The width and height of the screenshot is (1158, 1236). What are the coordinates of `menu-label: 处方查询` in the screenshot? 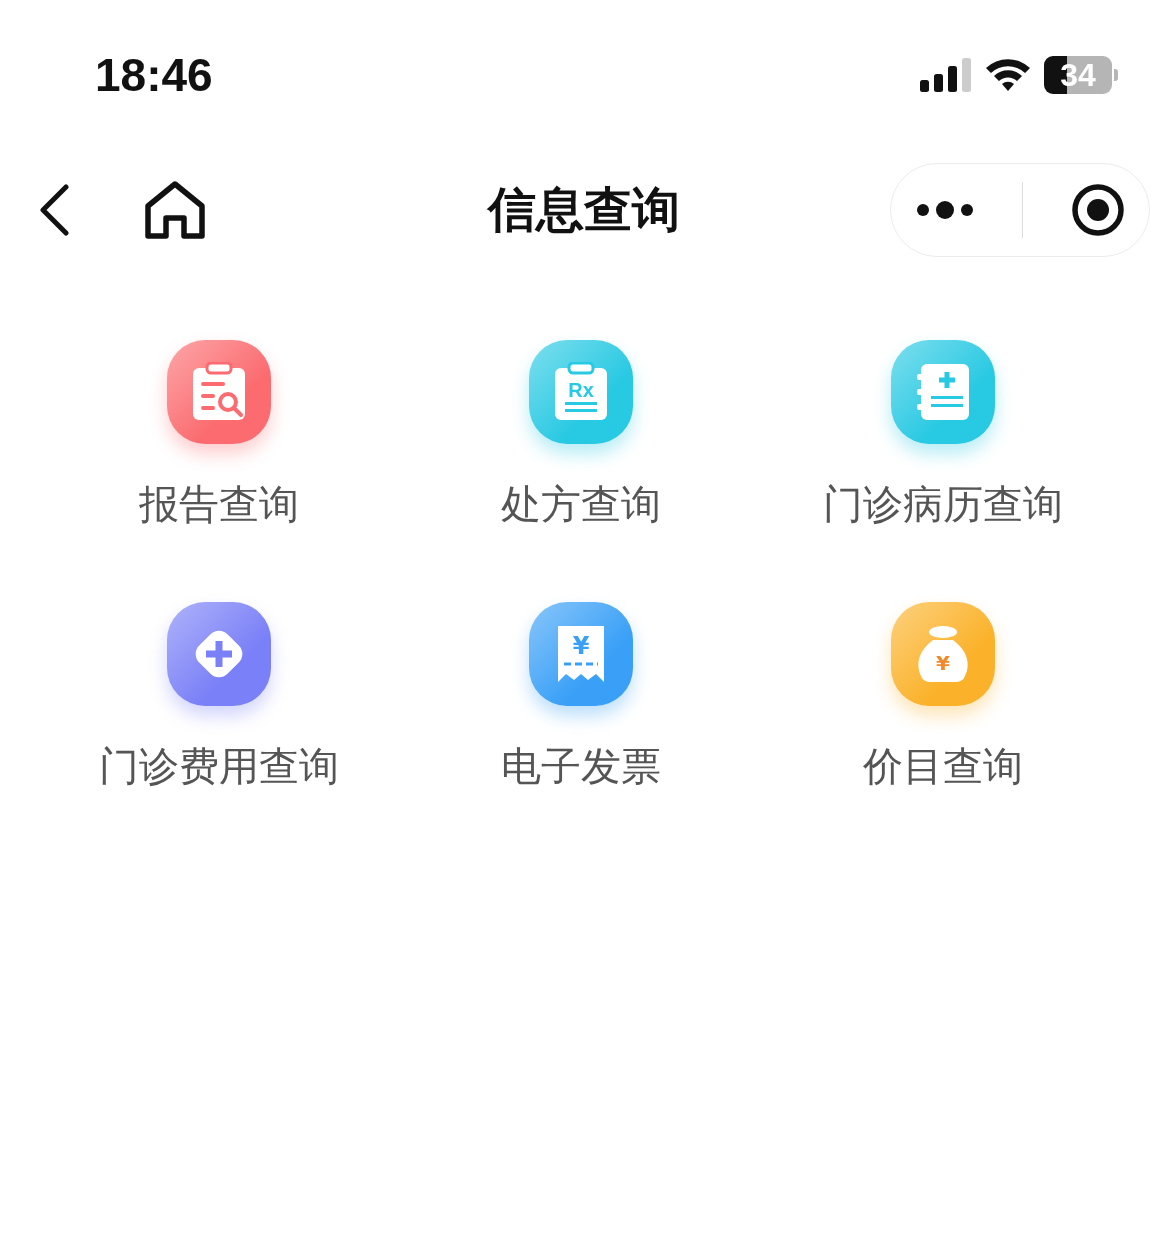 It's located at (581, 504).